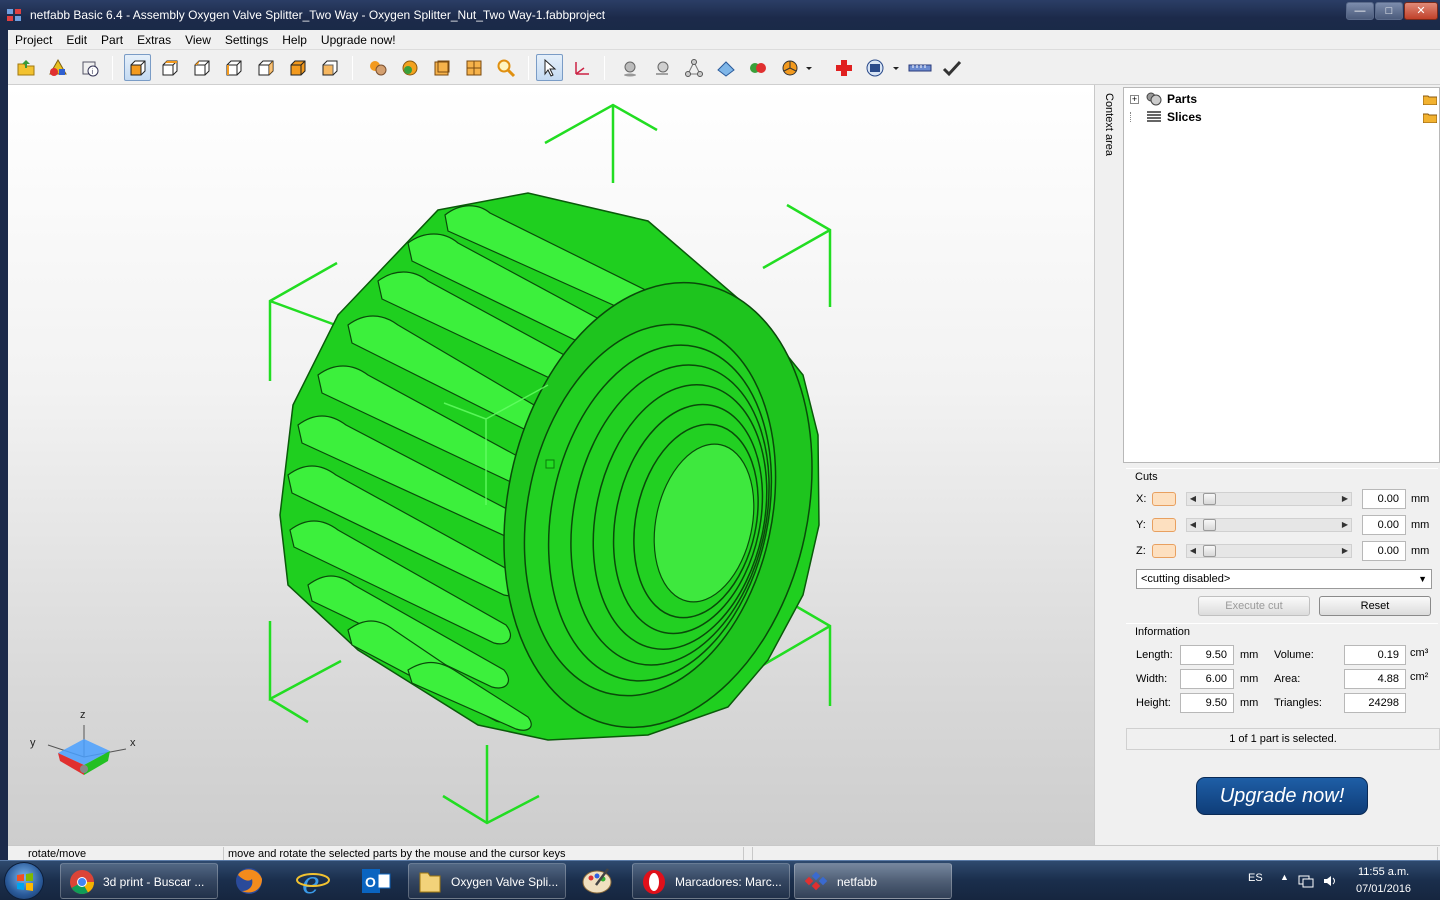 Image resolution: width=1440 pixels, height=900 pixels. Describe the element at coordinates (83, 715) in the screenshot. I see `axis-label-z: z` at that location.